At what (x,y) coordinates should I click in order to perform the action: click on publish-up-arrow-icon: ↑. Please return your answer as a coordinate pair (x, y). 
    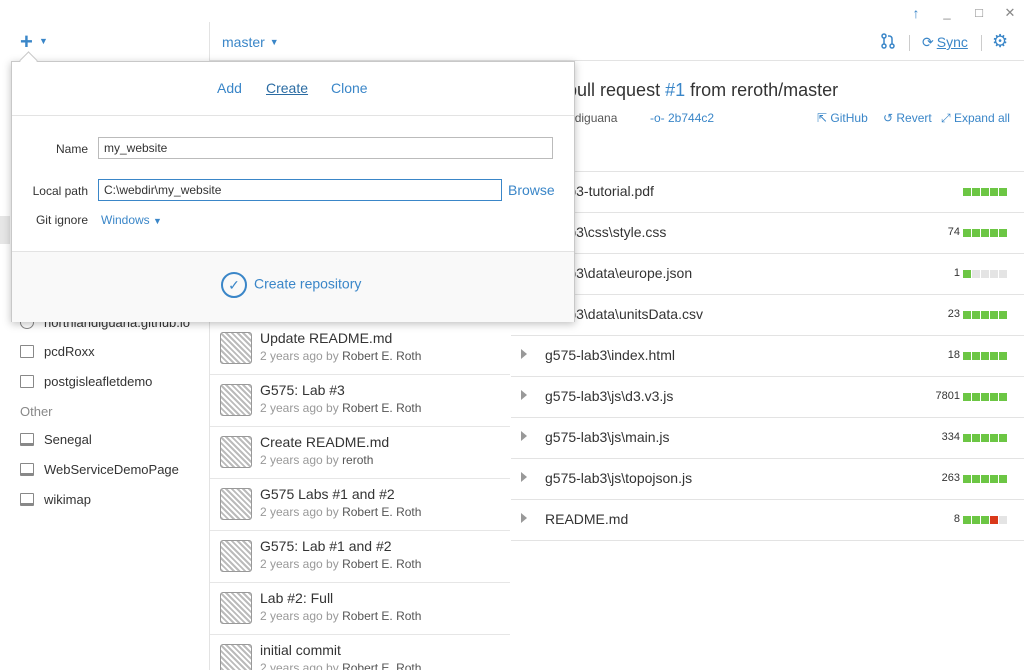
    Looking at the image, I should click on (916, 13).